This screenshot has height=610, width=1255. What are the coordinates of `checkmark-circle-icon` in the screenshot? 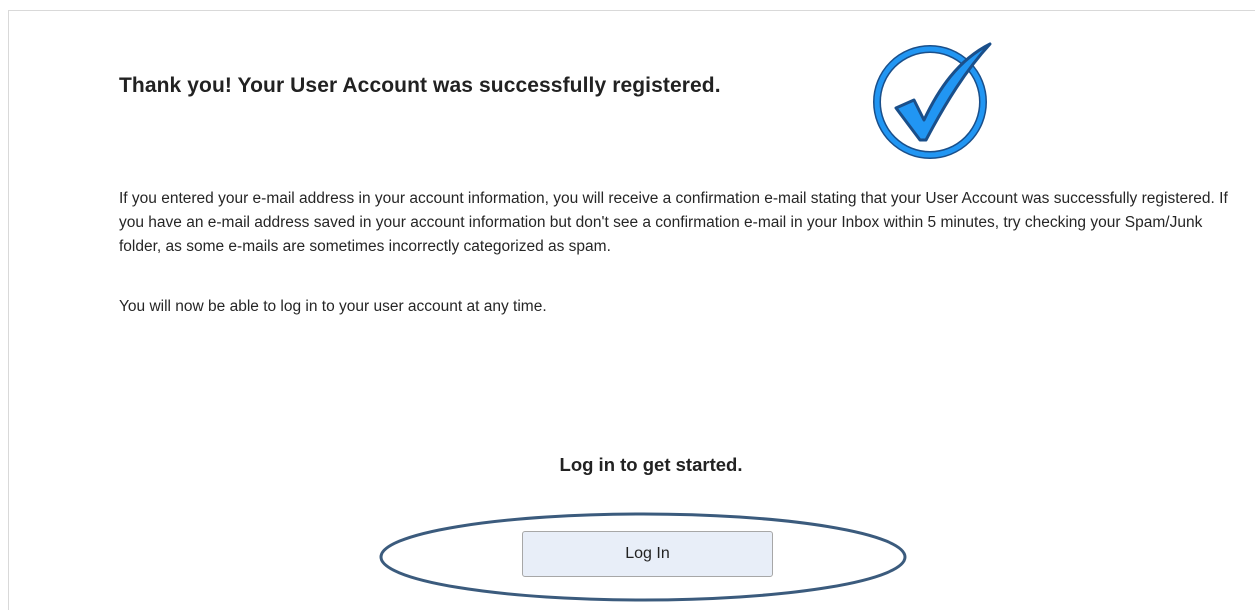 It's located at (932, 100).